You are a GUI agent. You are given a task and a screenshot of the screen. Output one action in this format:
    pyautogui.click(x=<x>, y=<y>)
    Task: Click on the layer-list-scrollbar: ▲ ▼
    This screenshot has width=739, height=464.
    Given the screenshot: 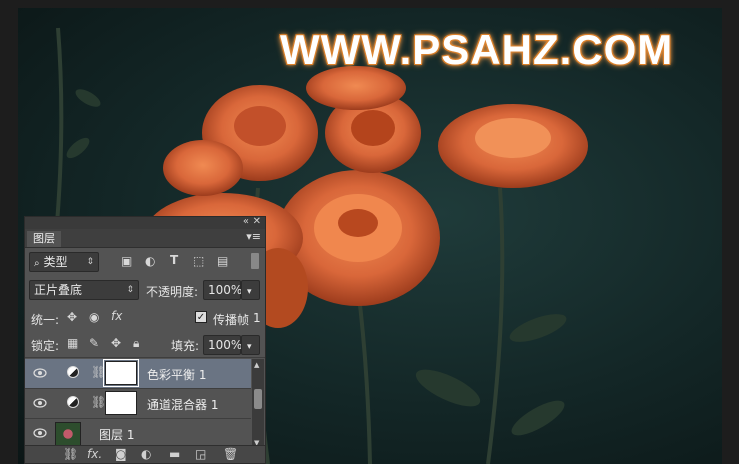 What is the action you would take?
    pyautogui.click(x=258, y=404)
    